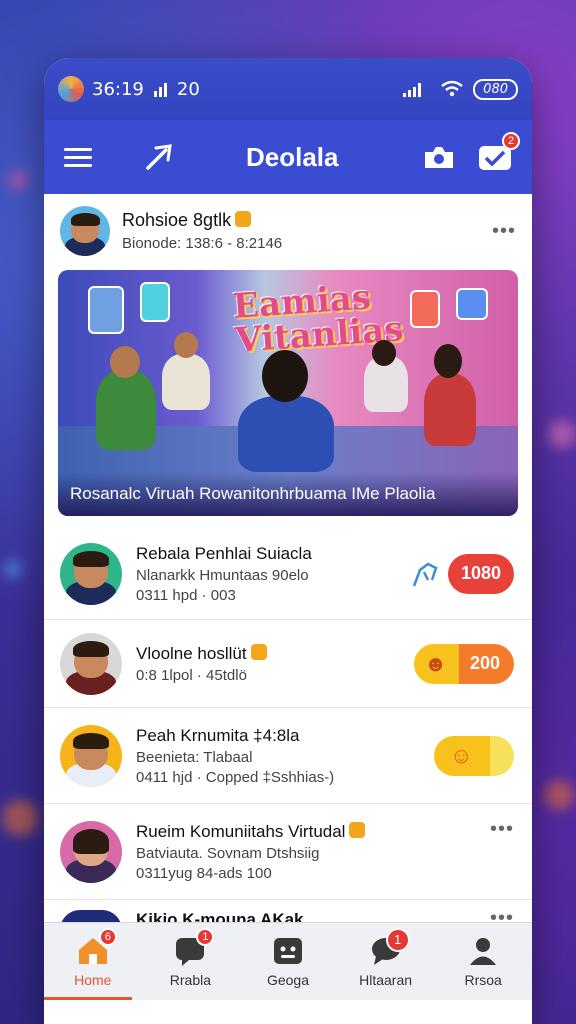 Image resolution: width=576 pixels, height=1024 pixels. I want to click on post-author-name: Rohsioe 8gtlk, so click(202, 220).